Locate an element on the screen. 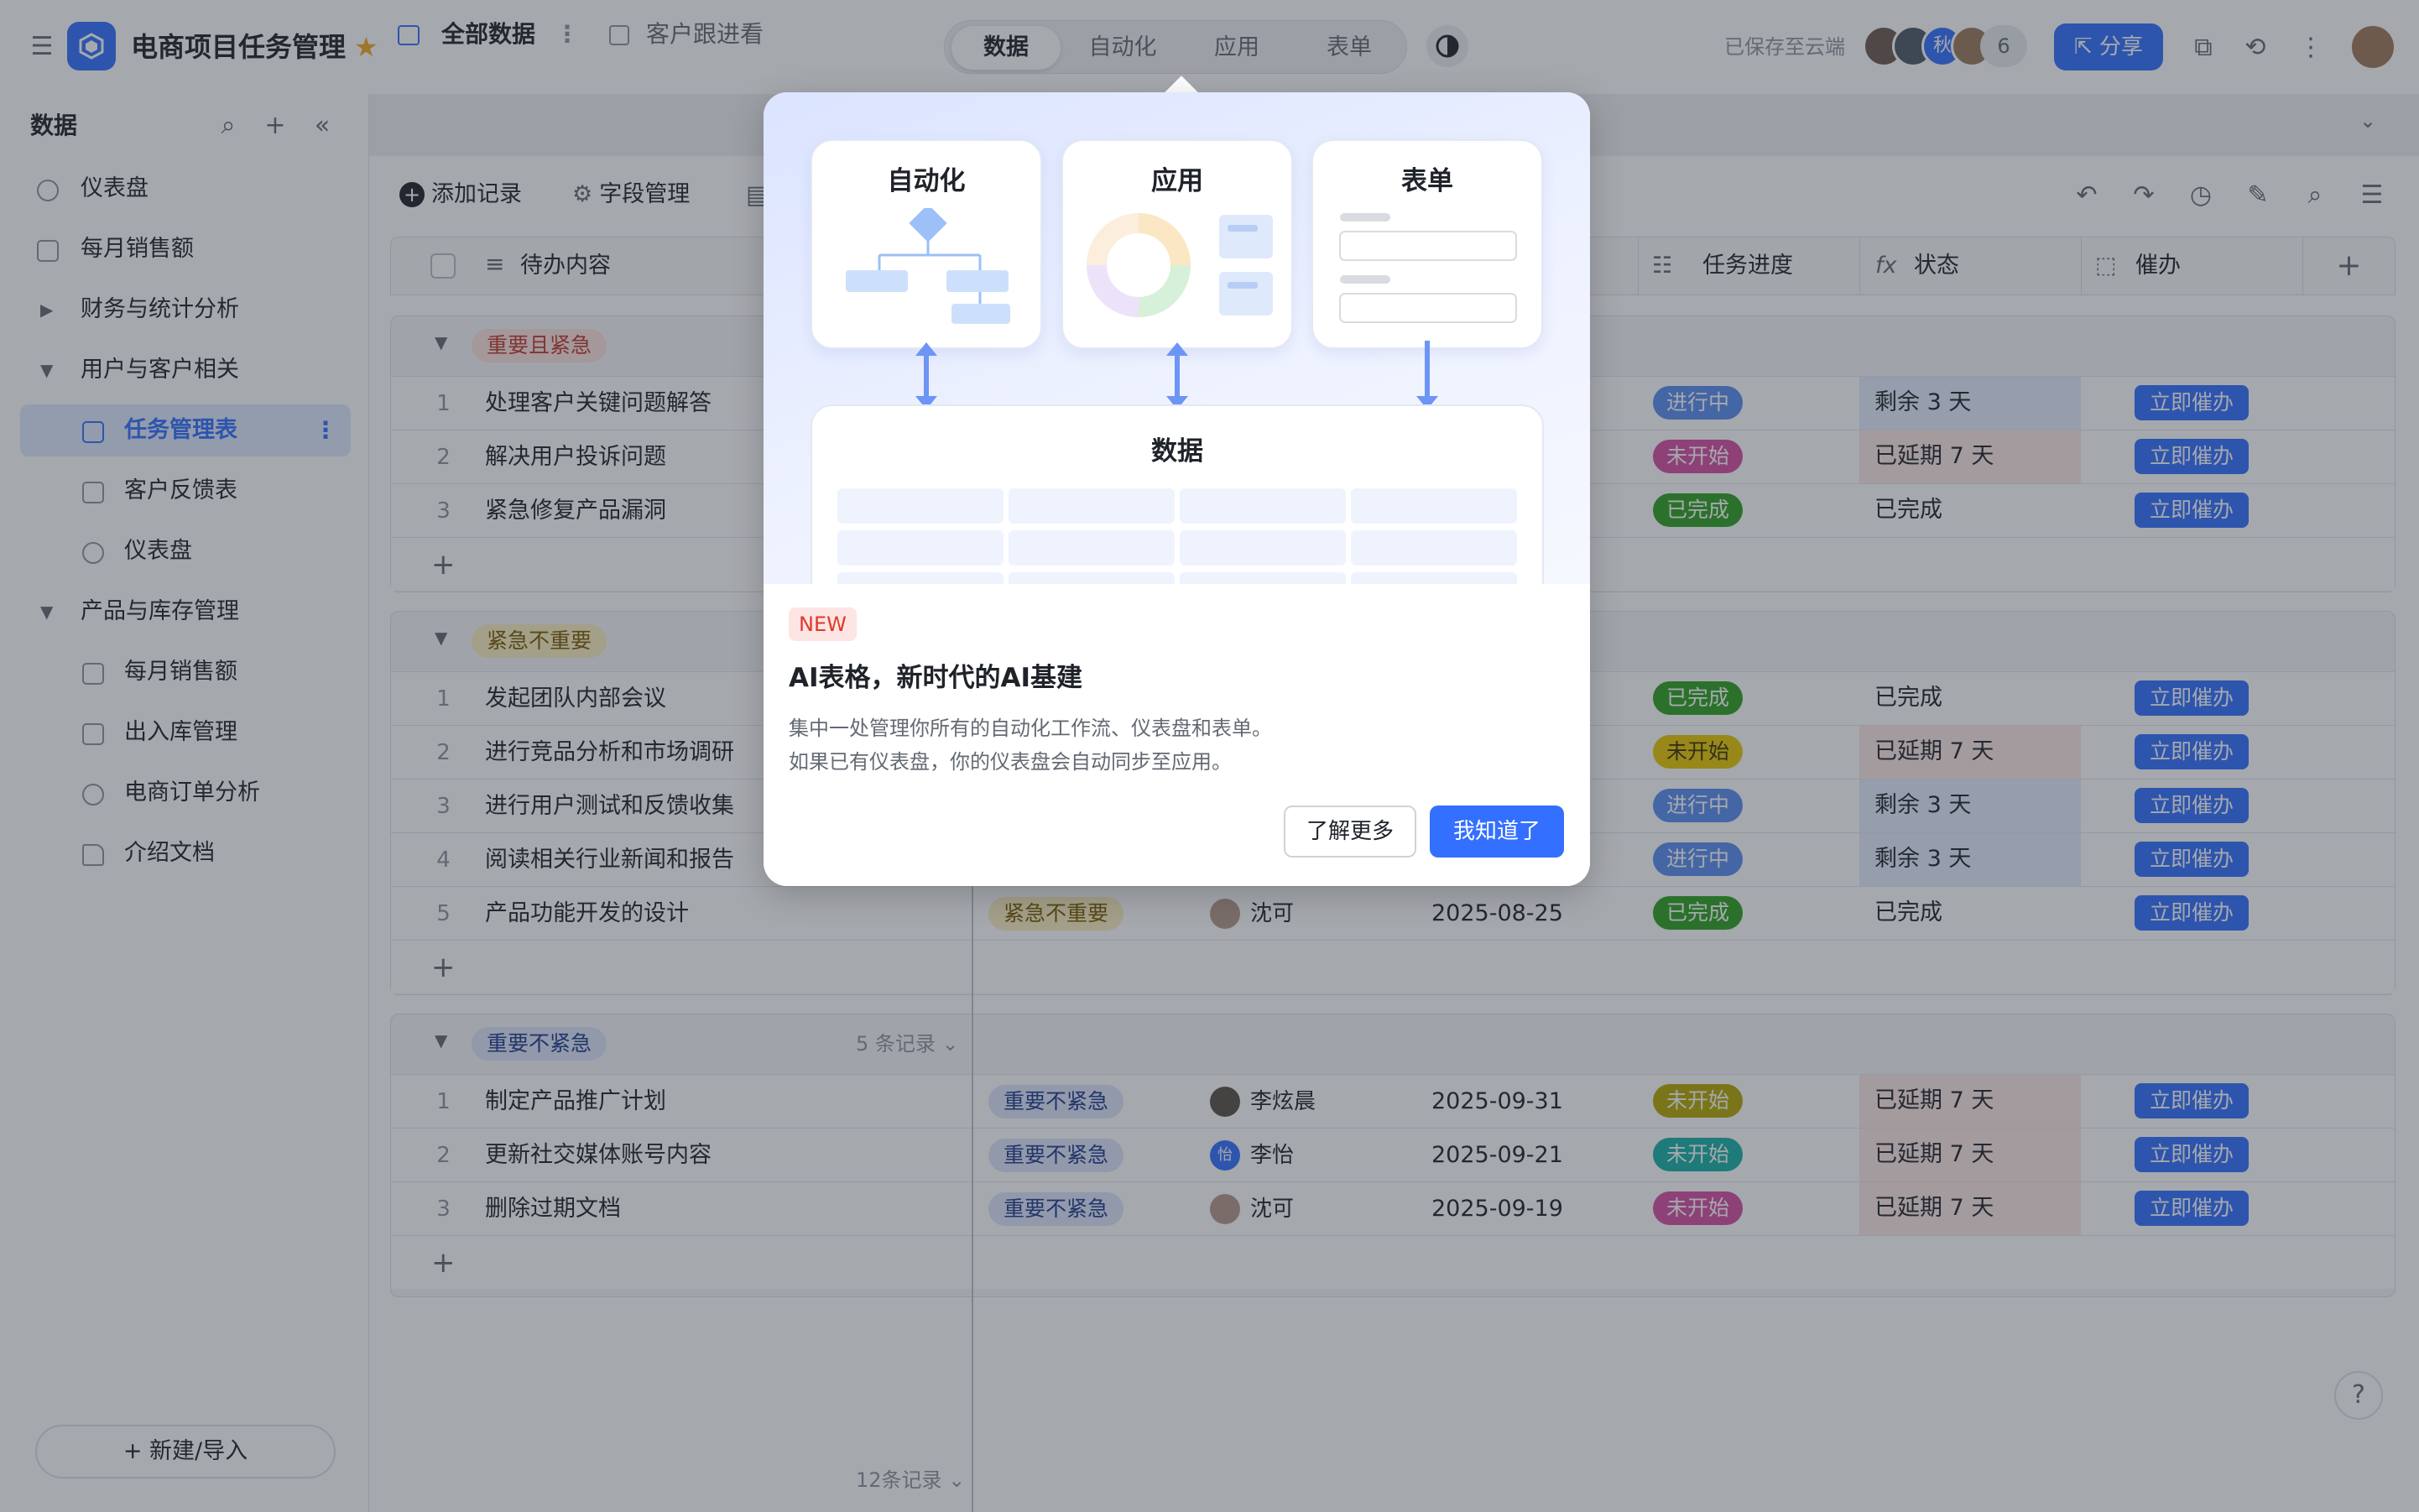  card-title: 表单 is located at coordinates (1427, 181).